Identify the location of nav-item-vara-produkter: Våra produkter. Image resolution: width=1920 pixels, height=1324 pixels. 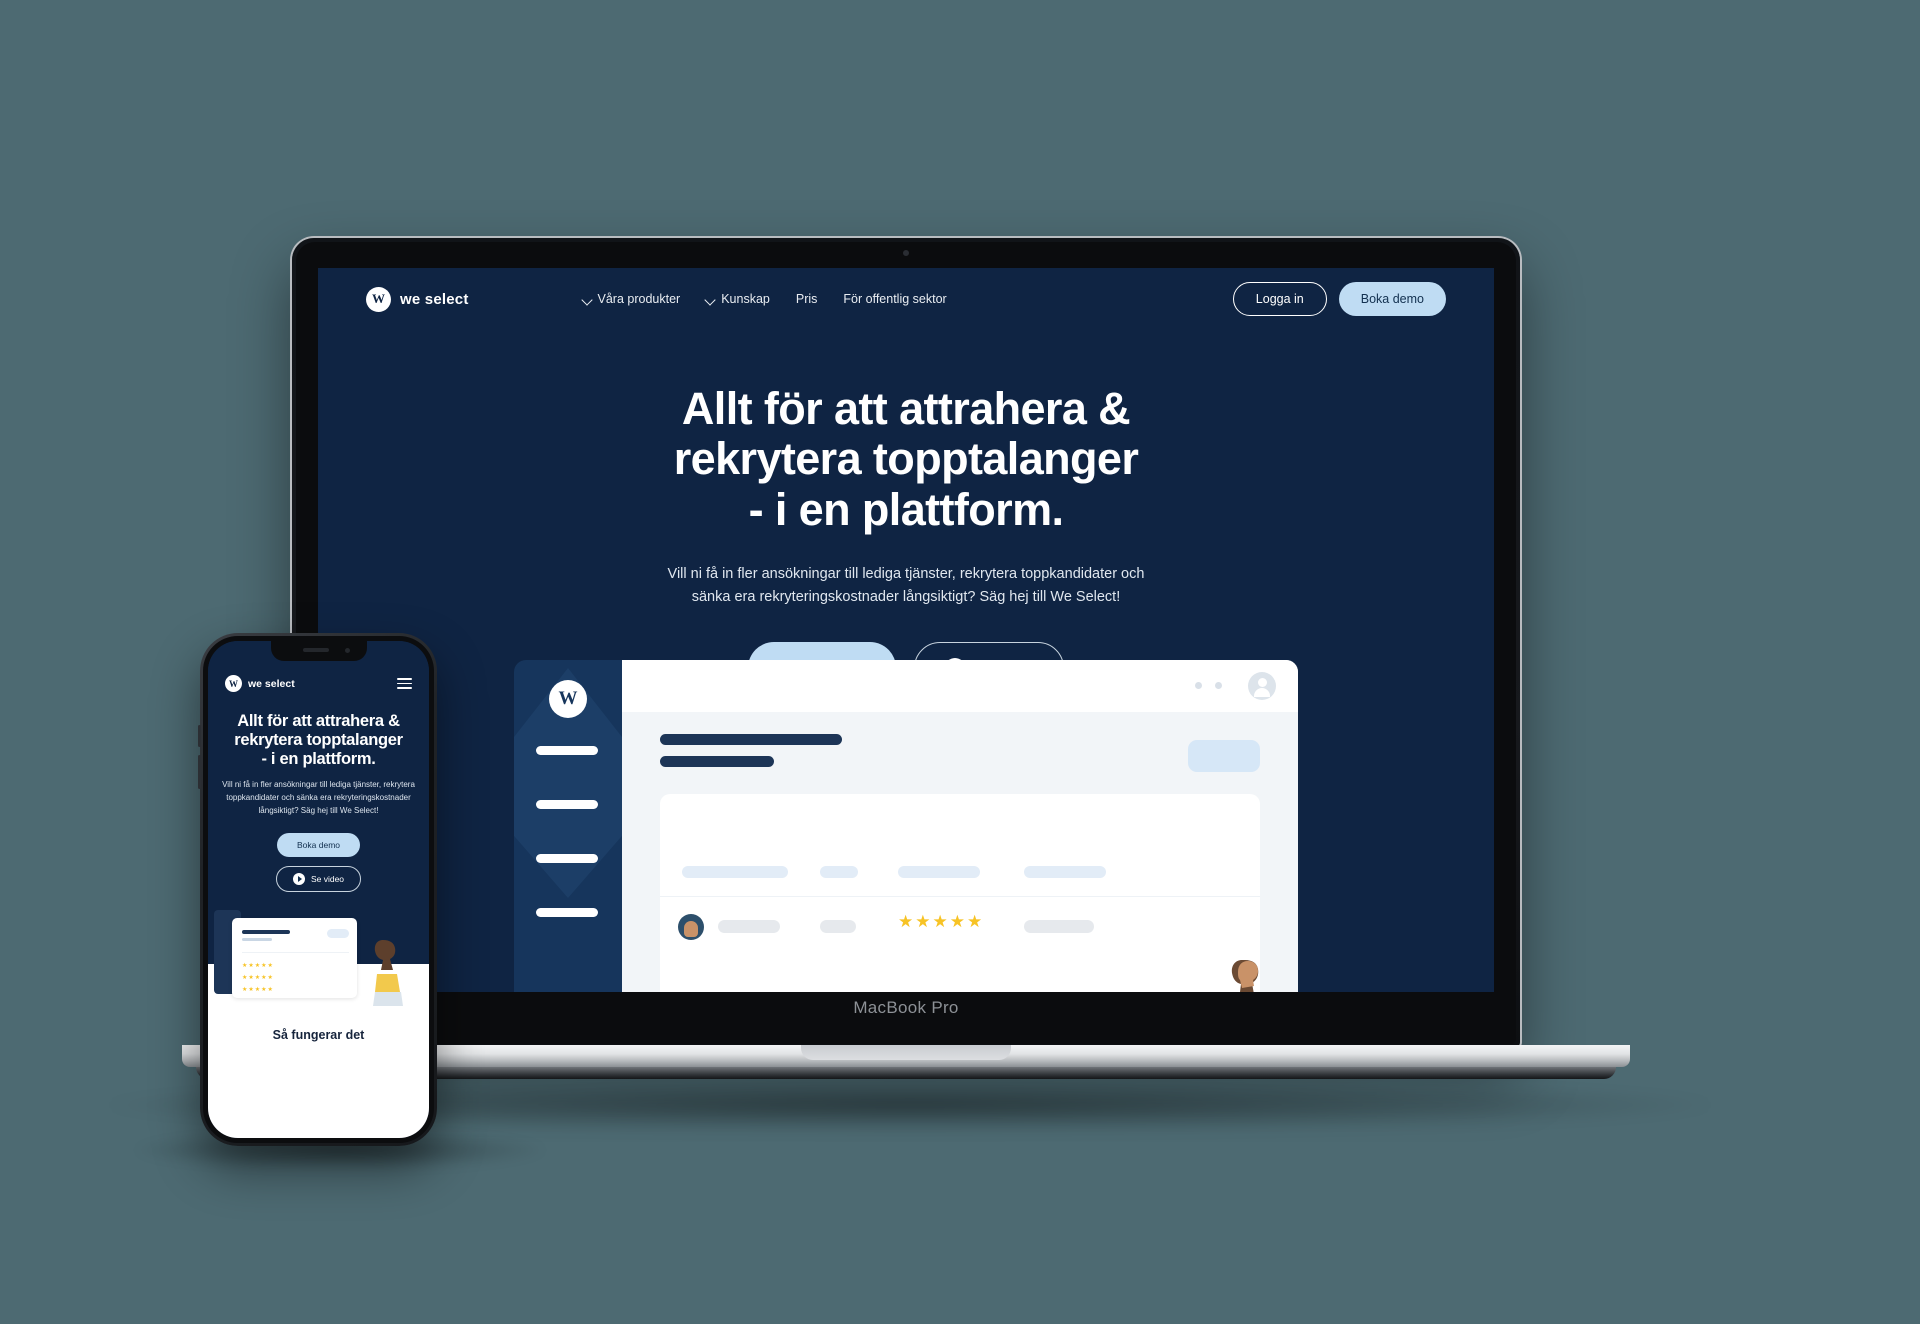
(632, 299).